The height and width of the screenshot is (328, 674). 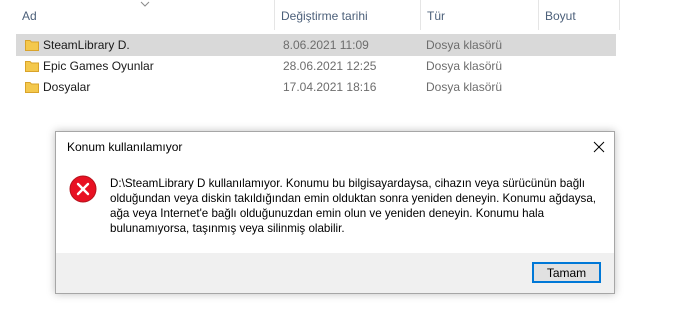 What do you see at coordinates (86, 45) in the screenshot?
I see `file-name: SteamLibrary D.` at bounding box center [86, 45].